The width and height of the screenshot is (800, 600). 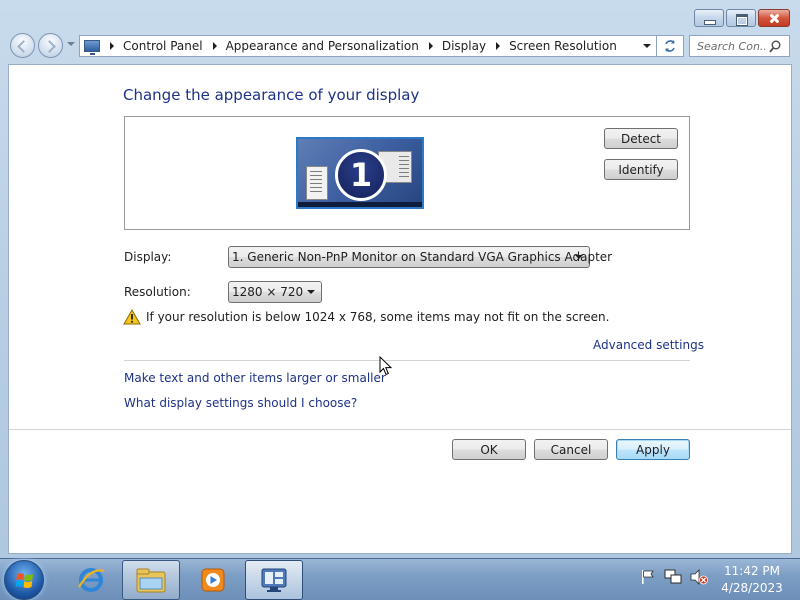 I want to click on system-tray, so click(x=674, y=577).